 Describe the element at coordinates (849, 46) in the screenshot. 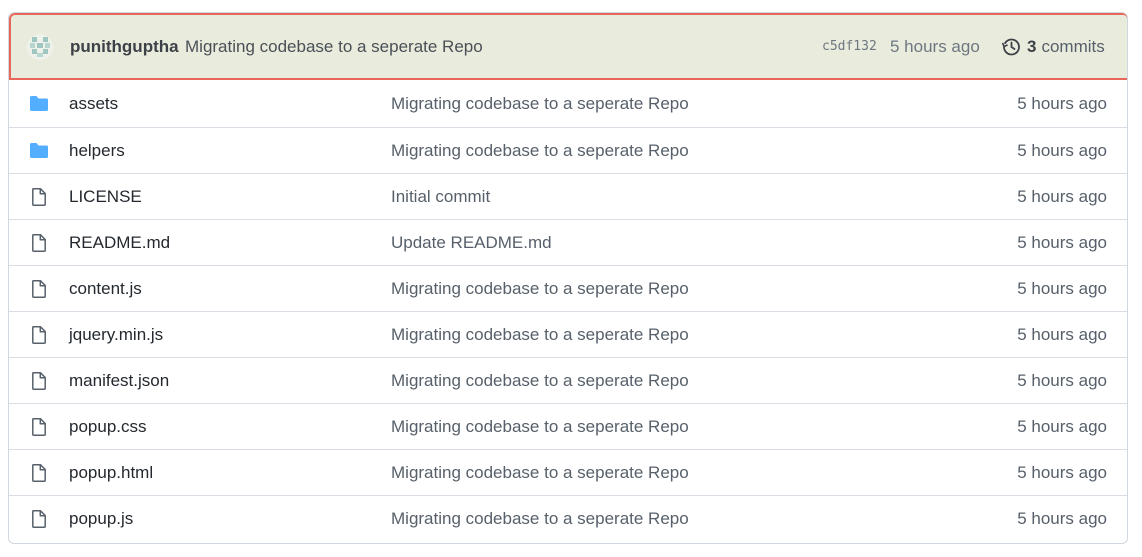

I see `commit-sha: c5df132` at that location.